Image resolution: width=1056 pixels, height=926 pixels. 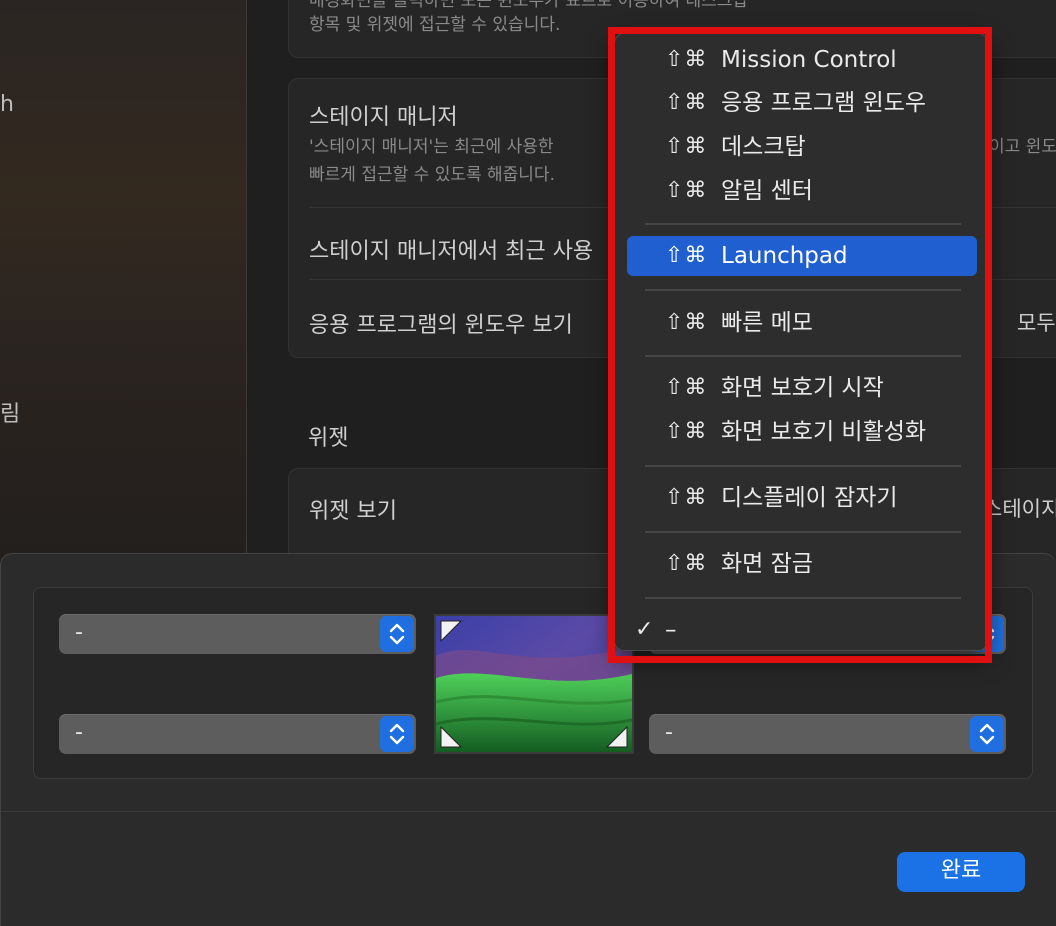 I want to click on menu-item-display-sleep: ⇧⌘ 디스플레이 잠자기, so click(x=802, y=498).